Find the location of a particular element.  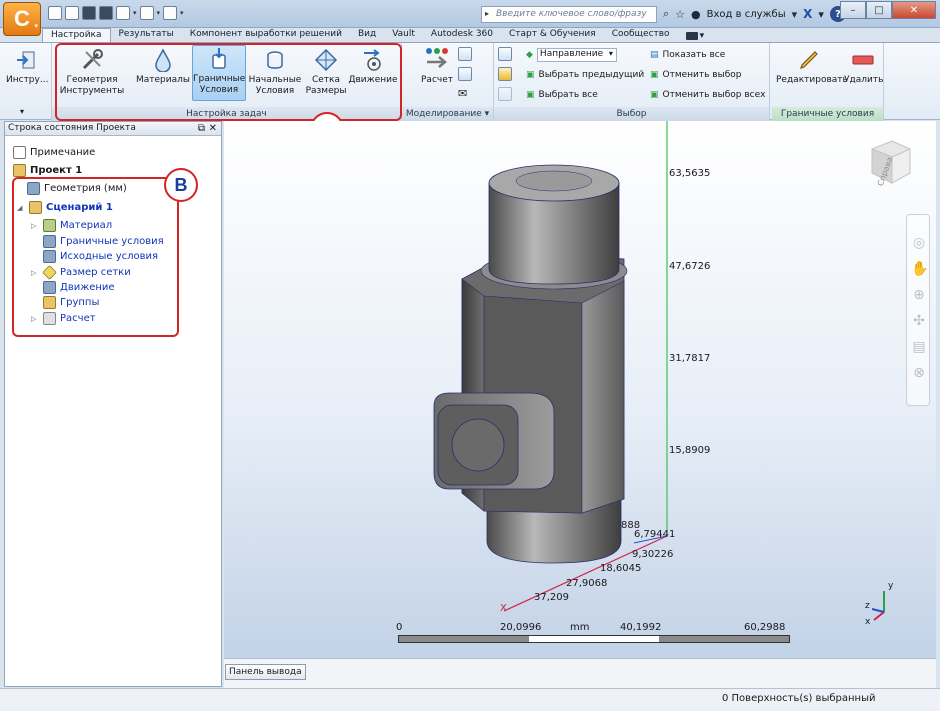

project-icon is located at coordinates (19, 170).